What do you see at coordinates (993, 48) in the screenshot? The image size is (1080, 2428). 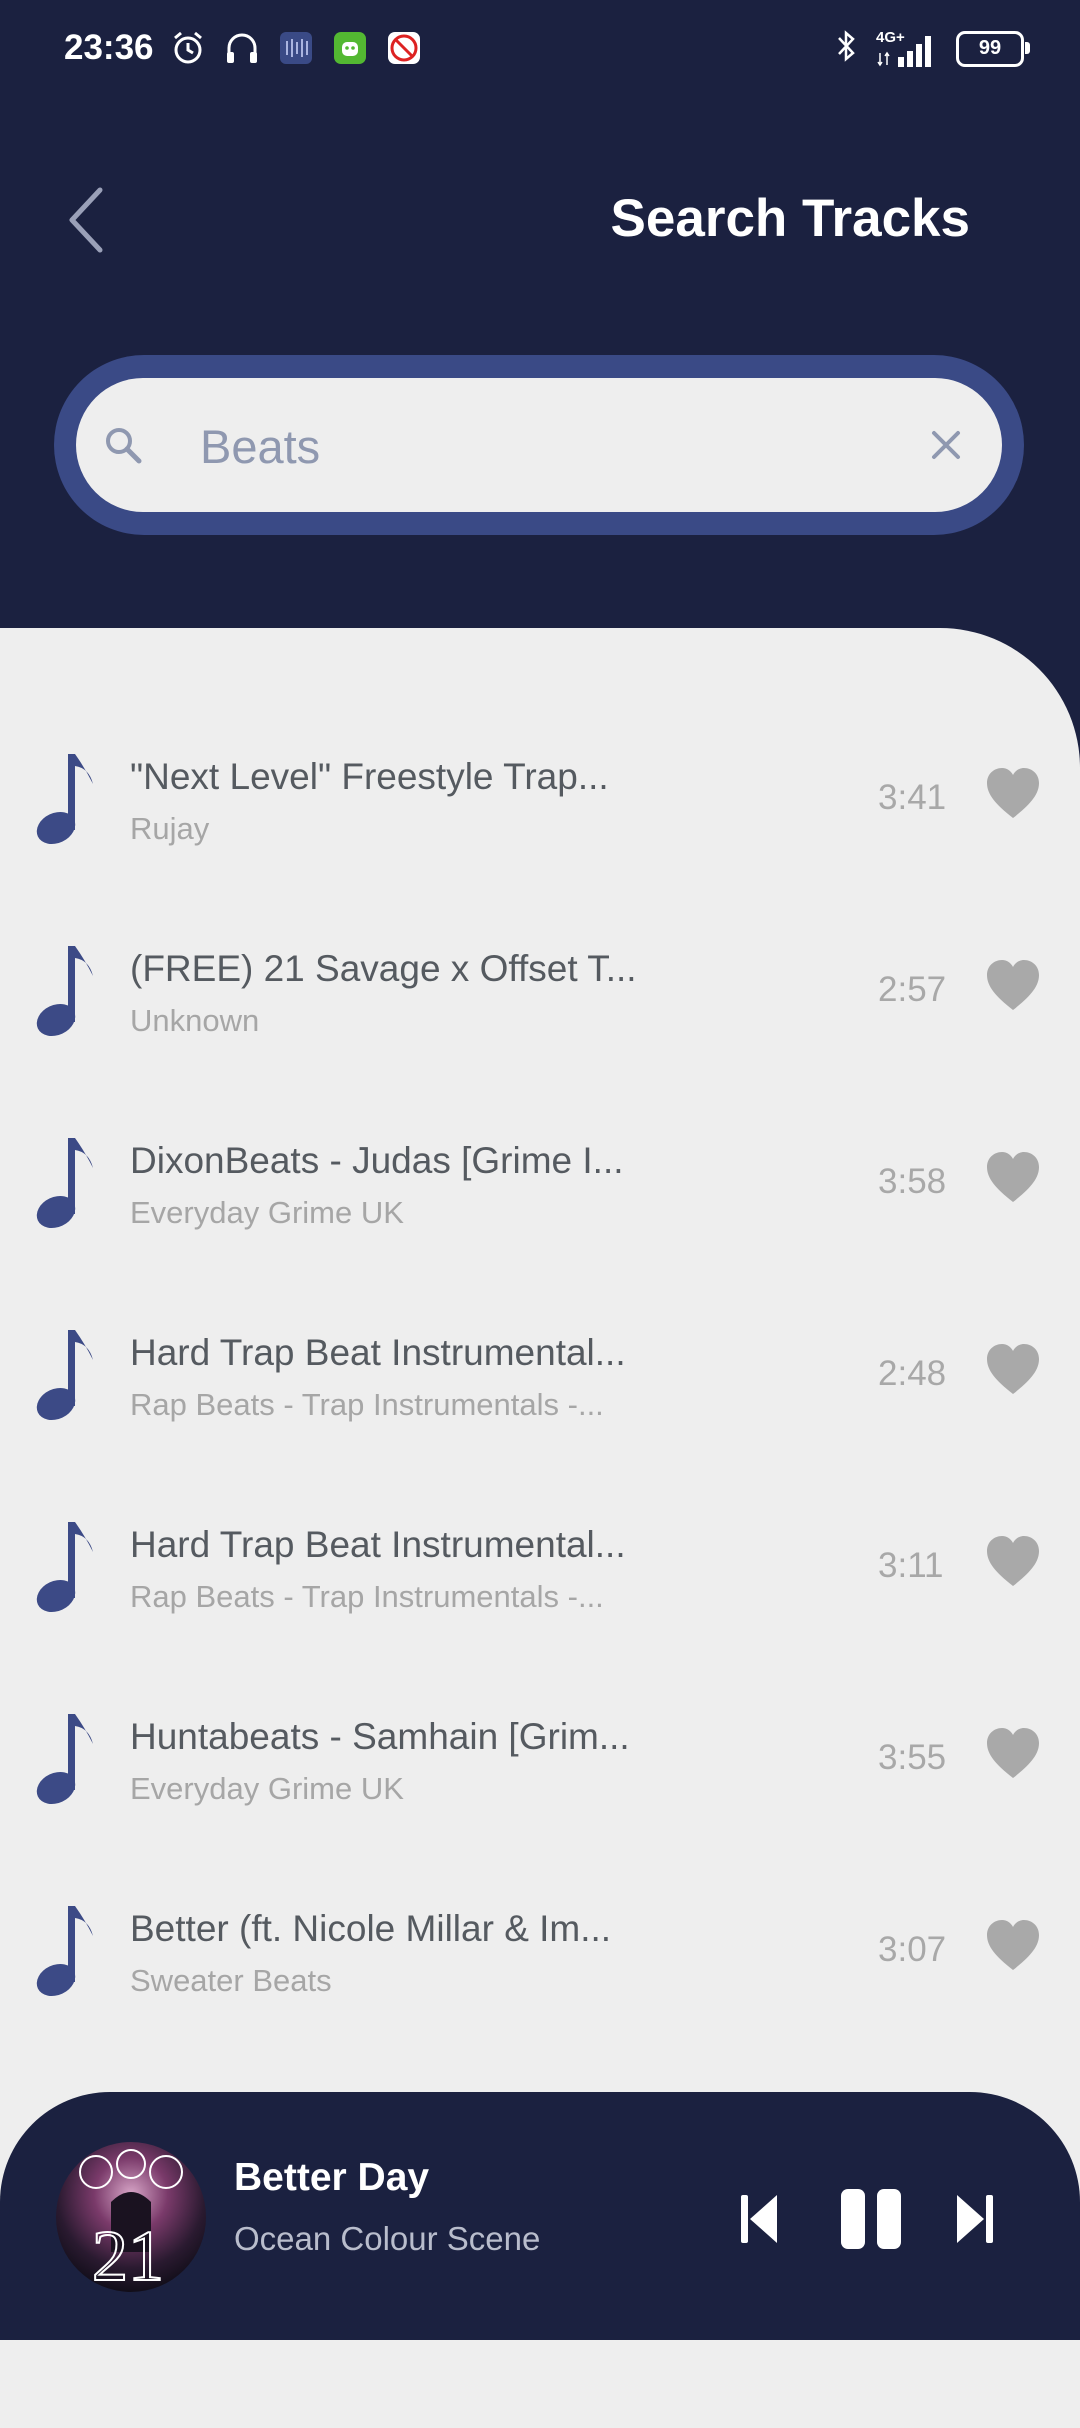 I see `battery-icon: 99` at bounding box center [993, 48].